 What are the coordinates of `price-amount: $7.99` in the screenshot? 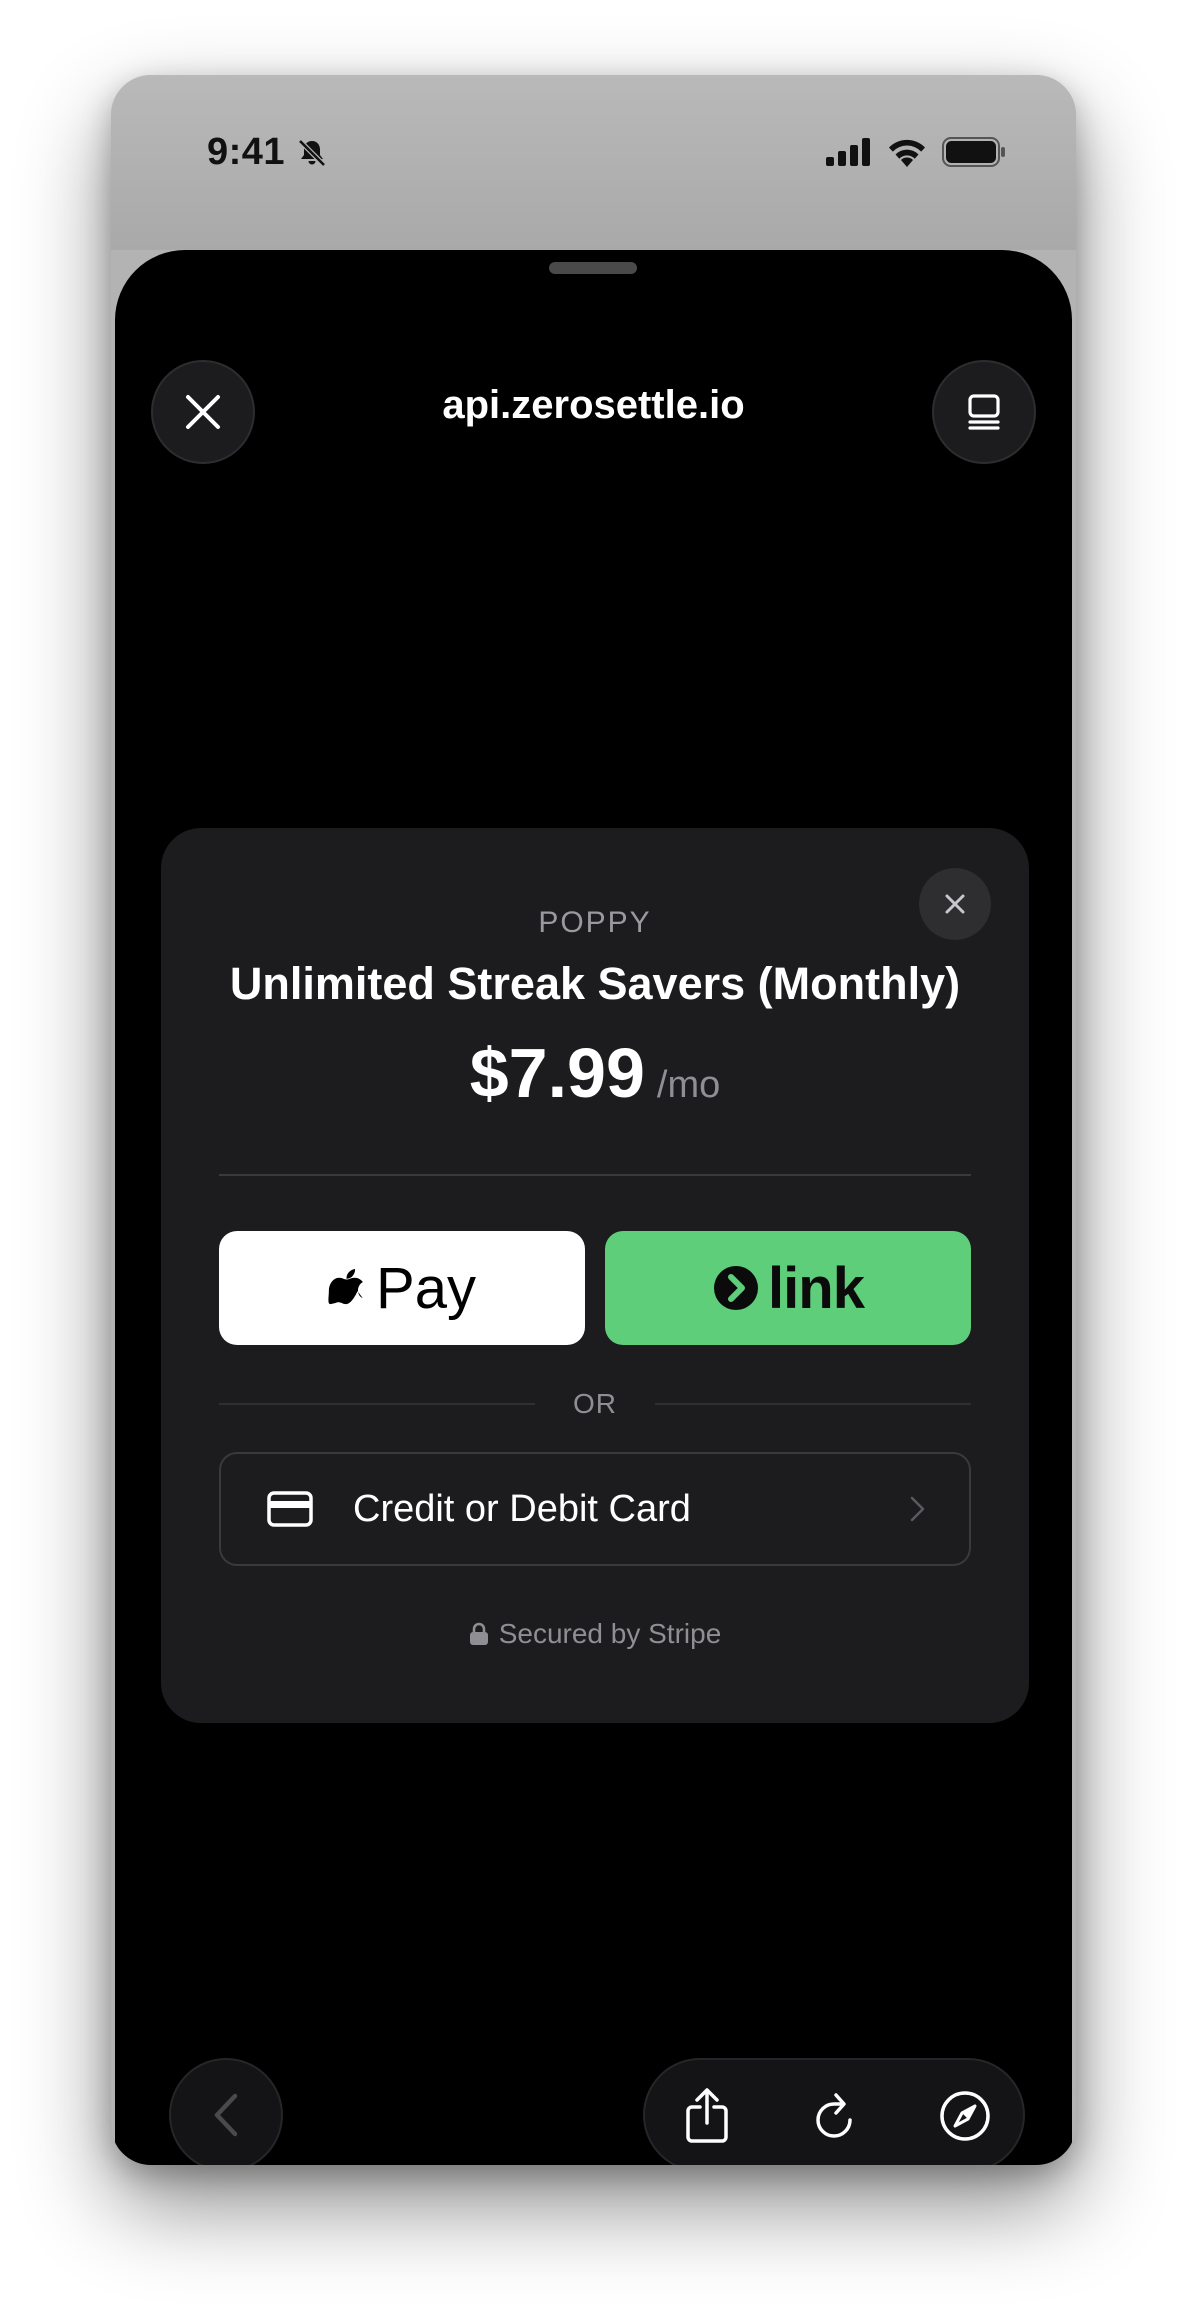 It's located at (557, 1073).